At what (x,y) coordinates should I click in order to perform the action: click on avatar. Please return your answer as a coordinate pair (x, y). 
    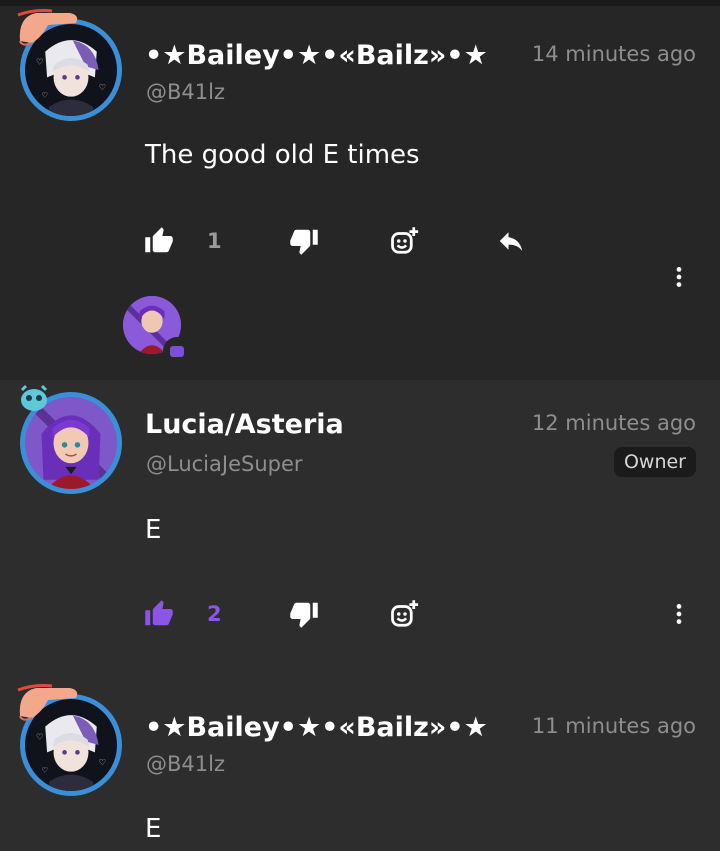
    Looking at the image, I should click on (71, 439).